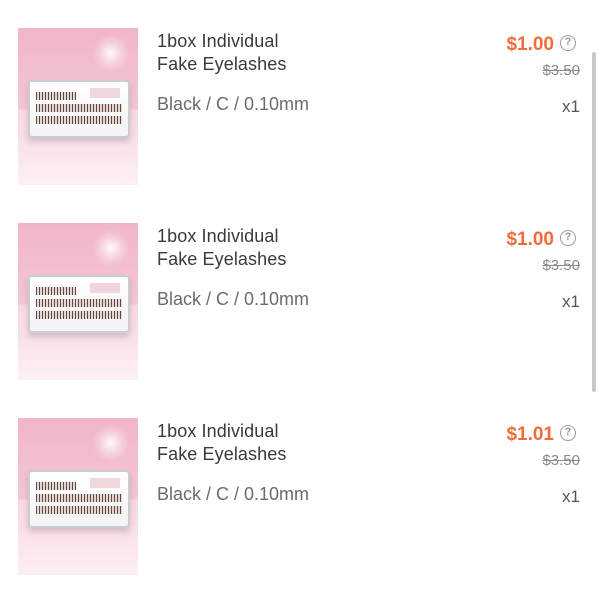  Describe the element at coordinates (530, 434) in the screenshot. I see `sale-price: $1.01` at that location.